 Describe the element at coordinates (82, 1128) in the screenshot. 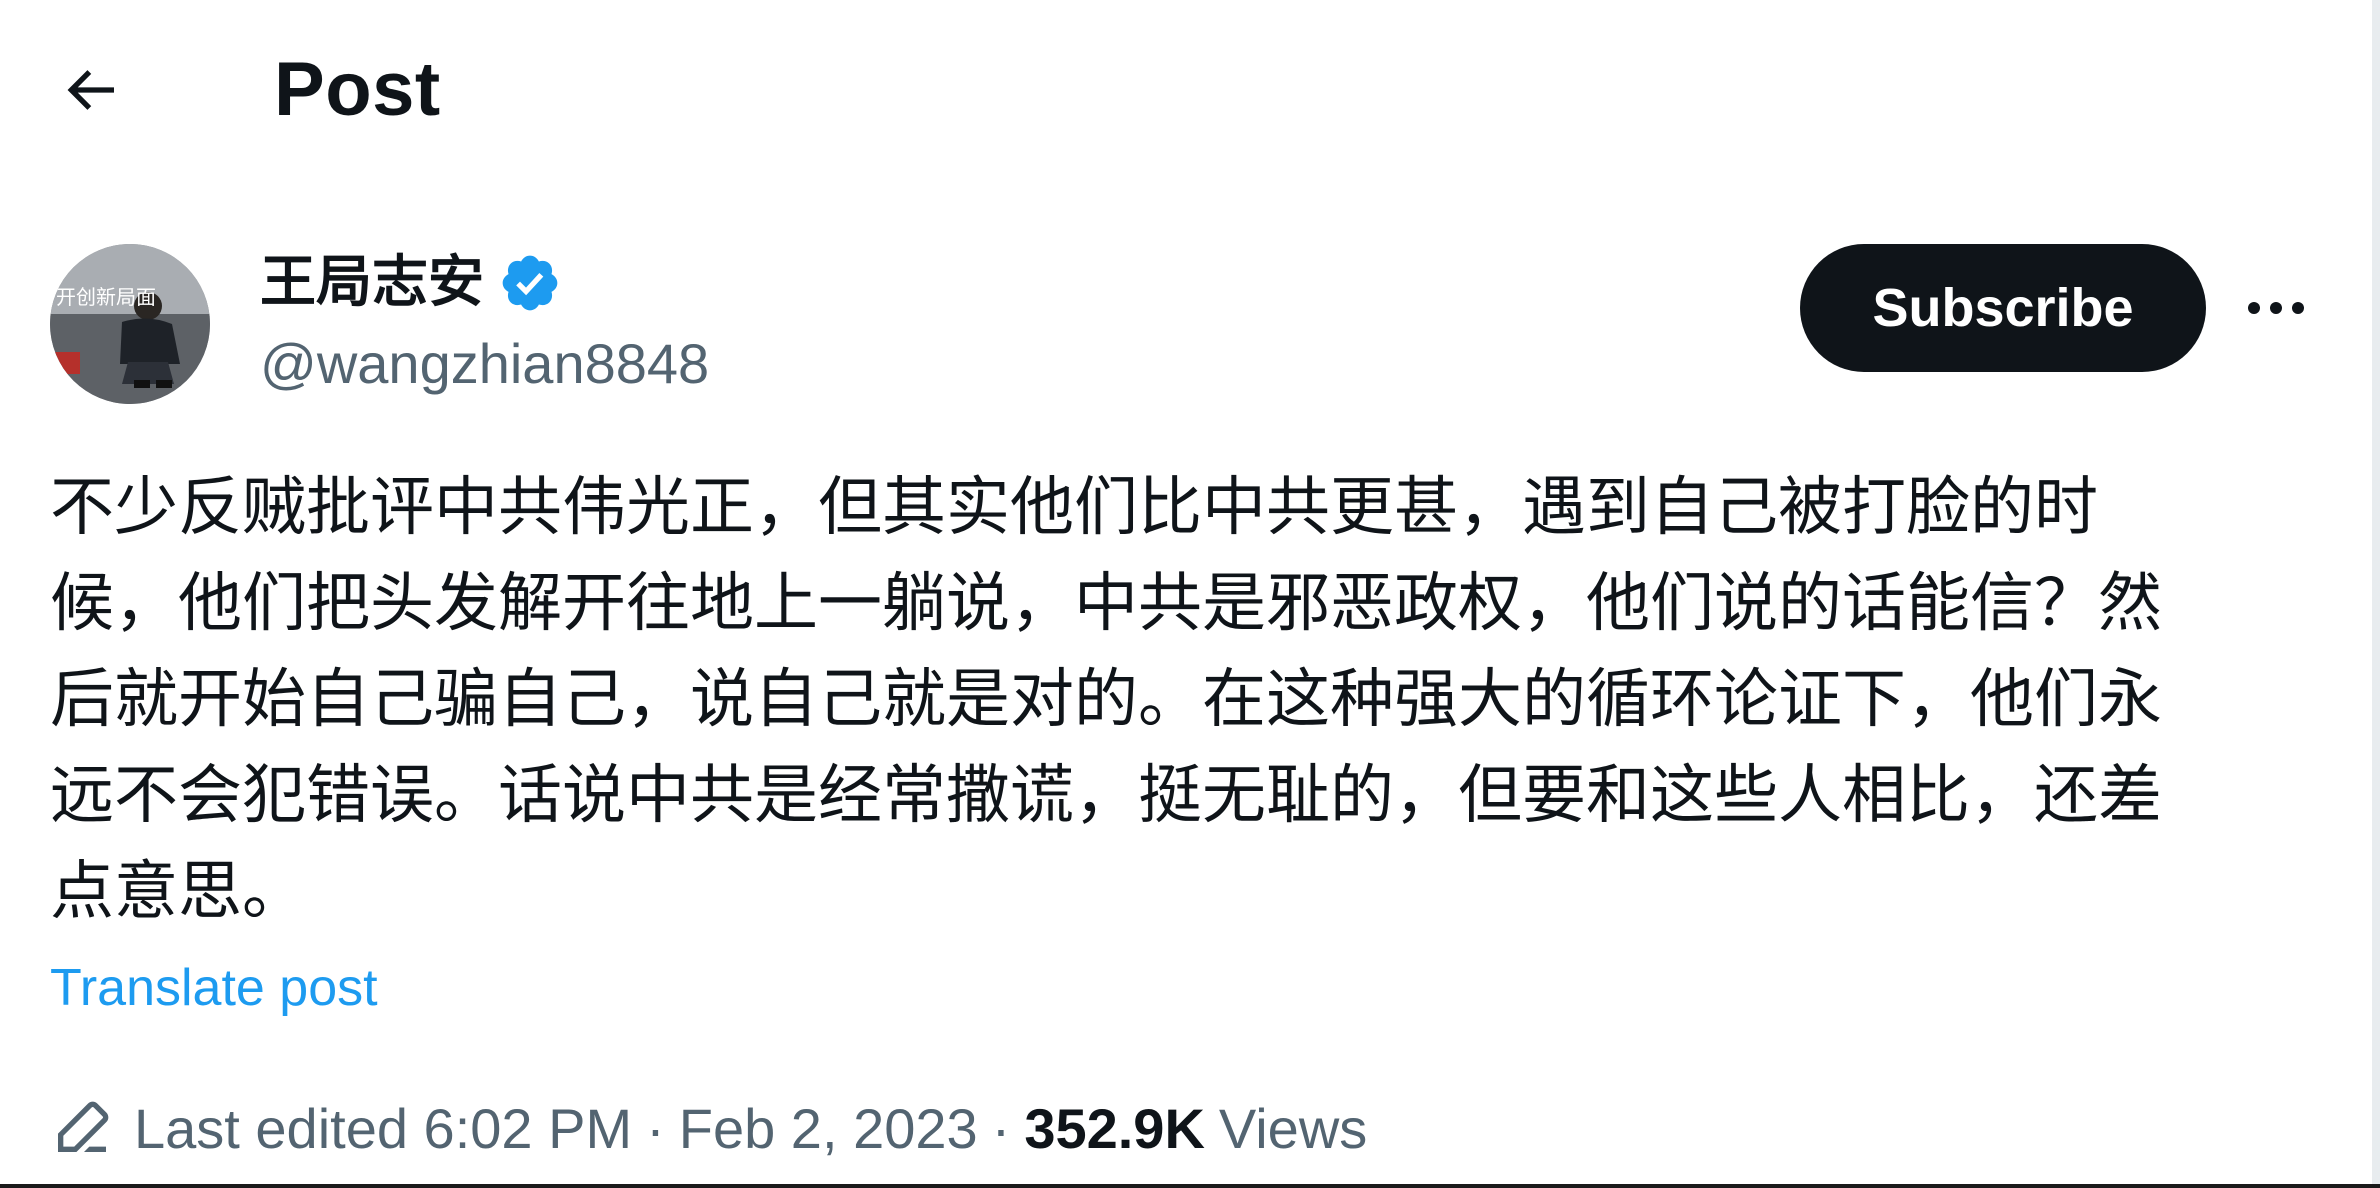

I see `pencil-icon` at that location.